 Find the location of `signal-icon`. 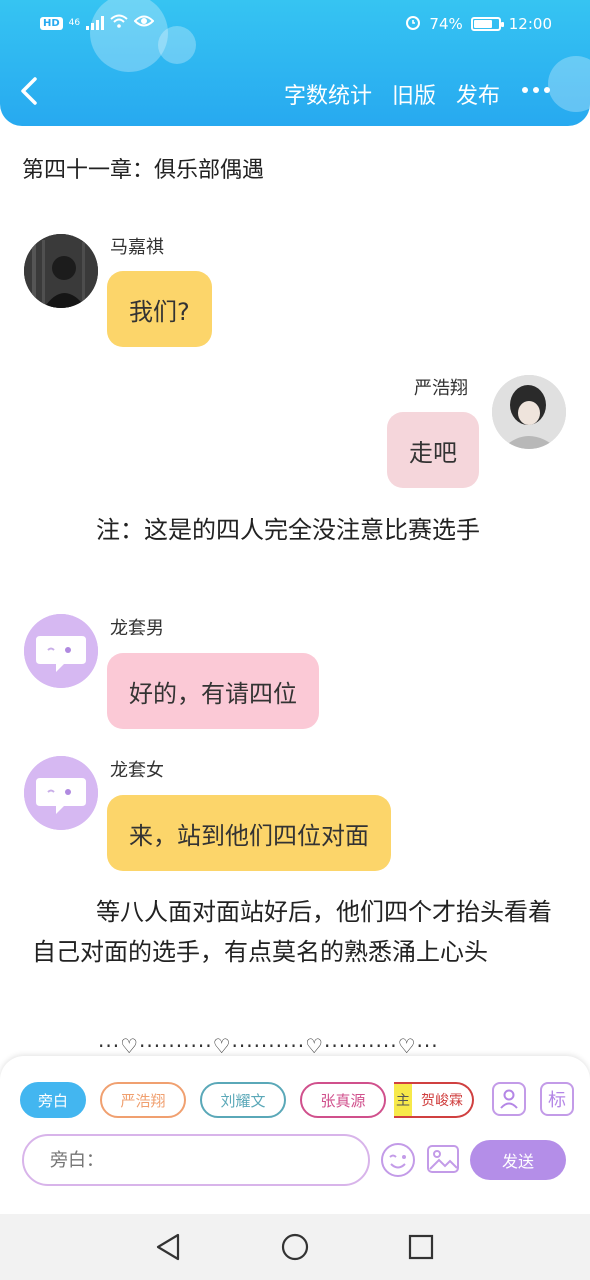

signal-icon is located at coordinates (95, 23).